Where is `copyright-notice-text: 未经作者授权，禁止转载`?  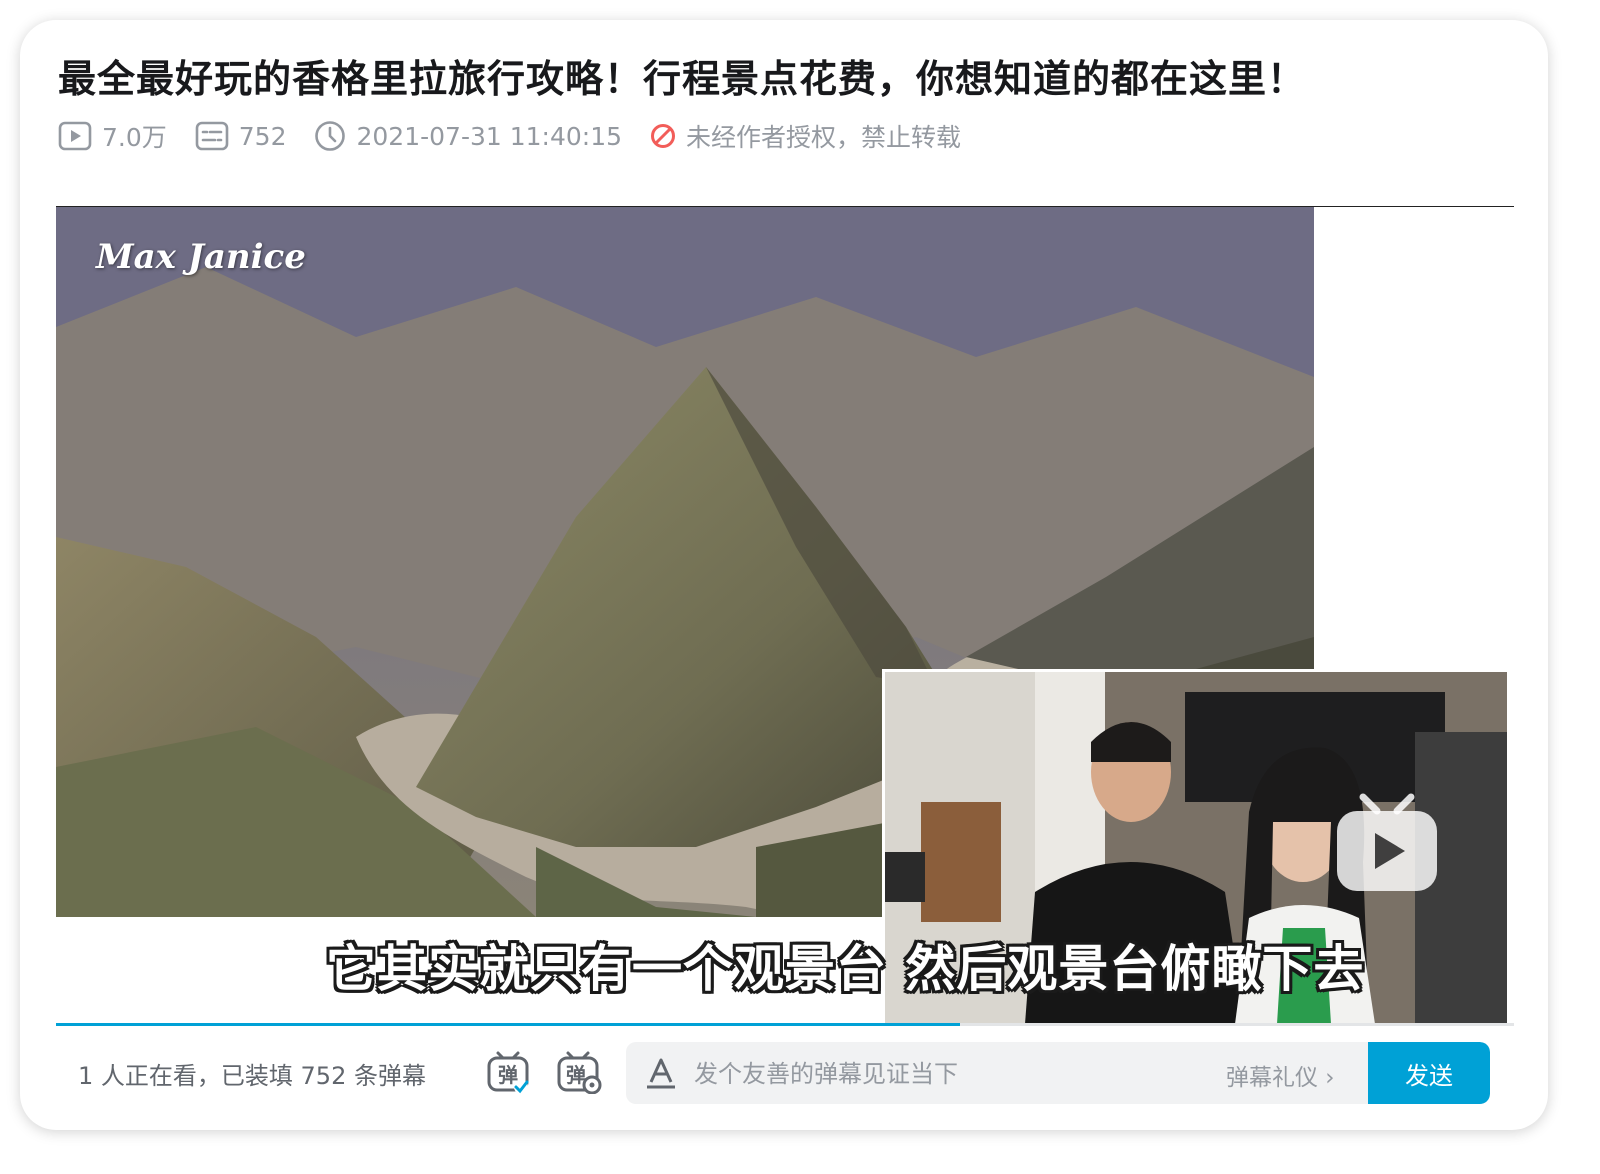
copyright-notice-text: 未经作者授权，禁止转载 is located at coordinates (824, 137).